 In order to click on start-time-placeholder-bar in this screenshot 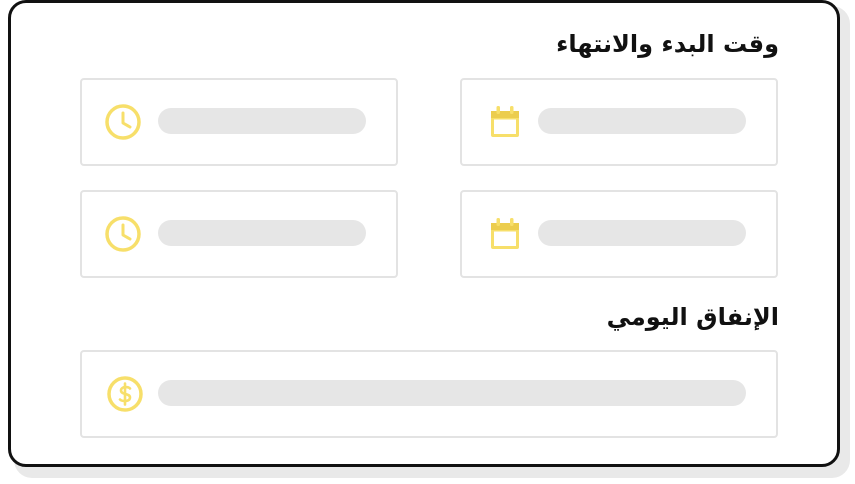, I will do `click(262, 121)`.